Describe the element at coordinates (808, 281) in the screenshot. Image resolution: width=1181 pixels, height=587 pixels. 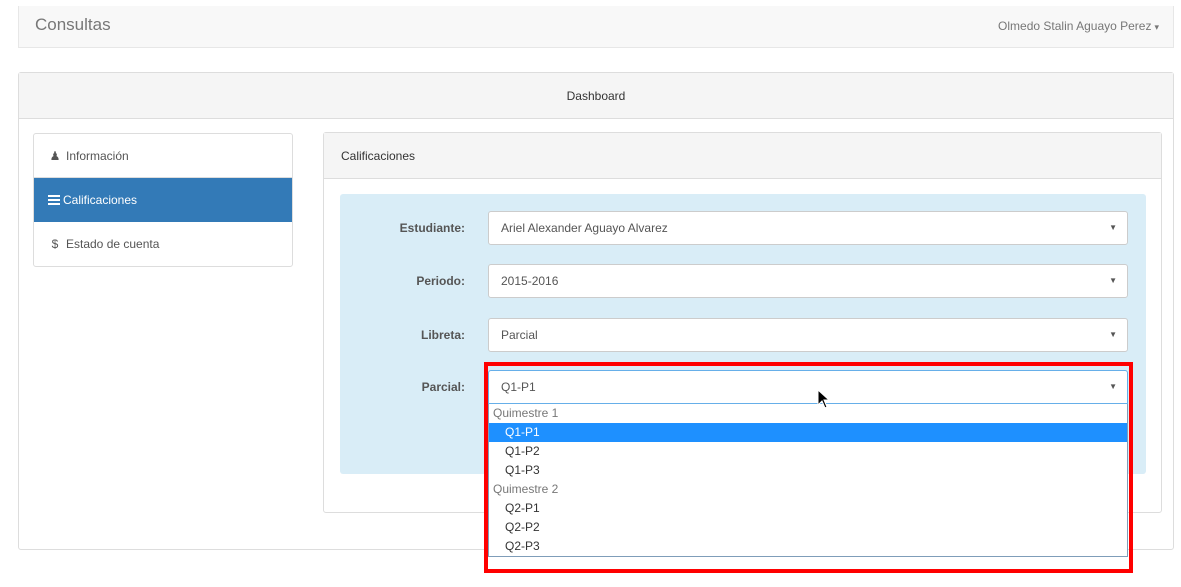
I see `period-select: 2015-2016 ▼` at that location.